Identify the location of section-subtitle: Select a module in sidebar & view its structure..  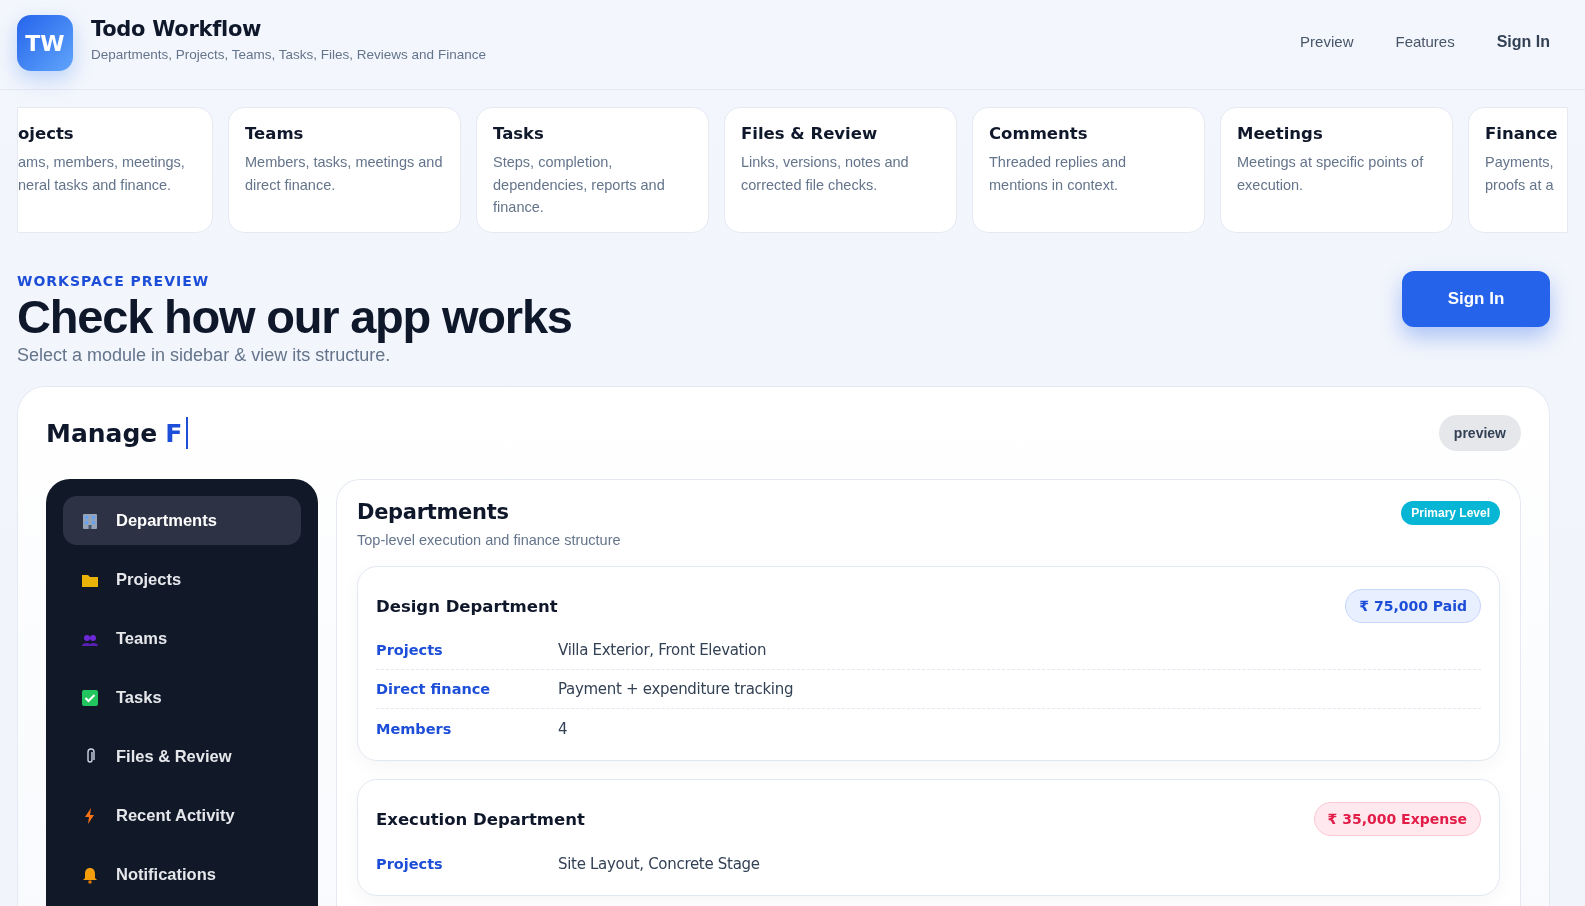
(204, 355).